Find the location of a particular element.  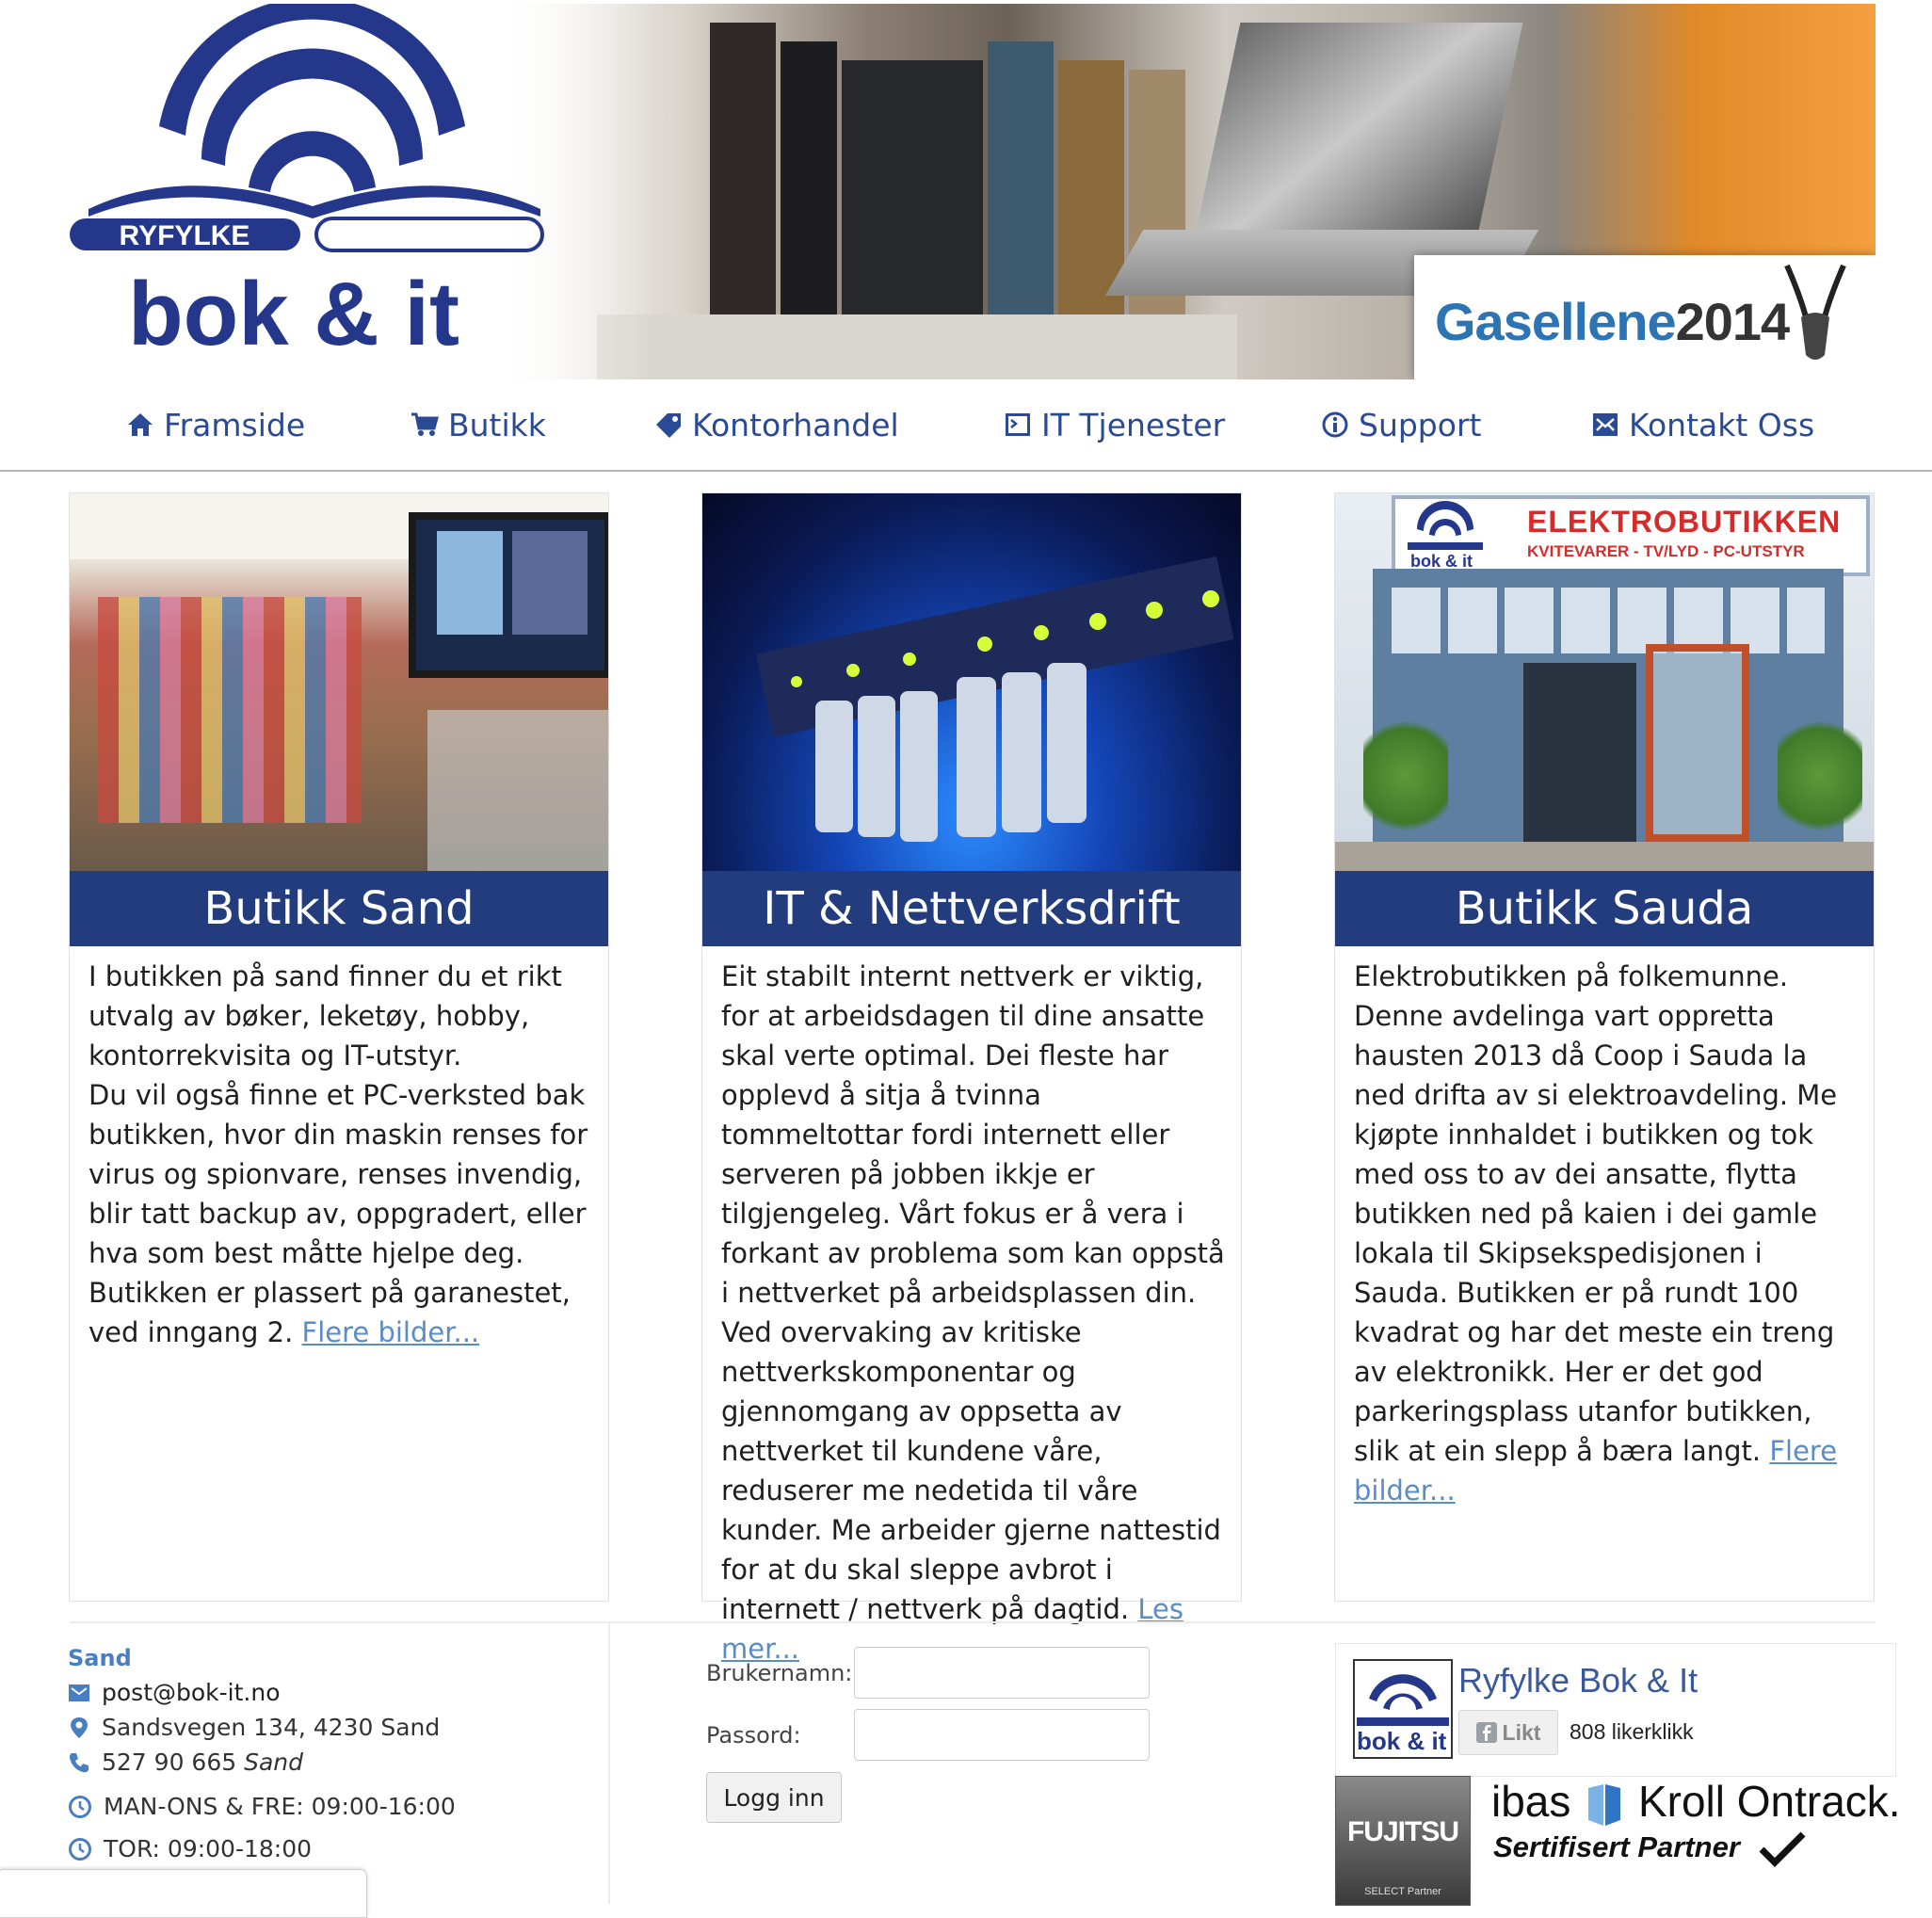

like-label: Likt is located at coordinates (1521, 1732).